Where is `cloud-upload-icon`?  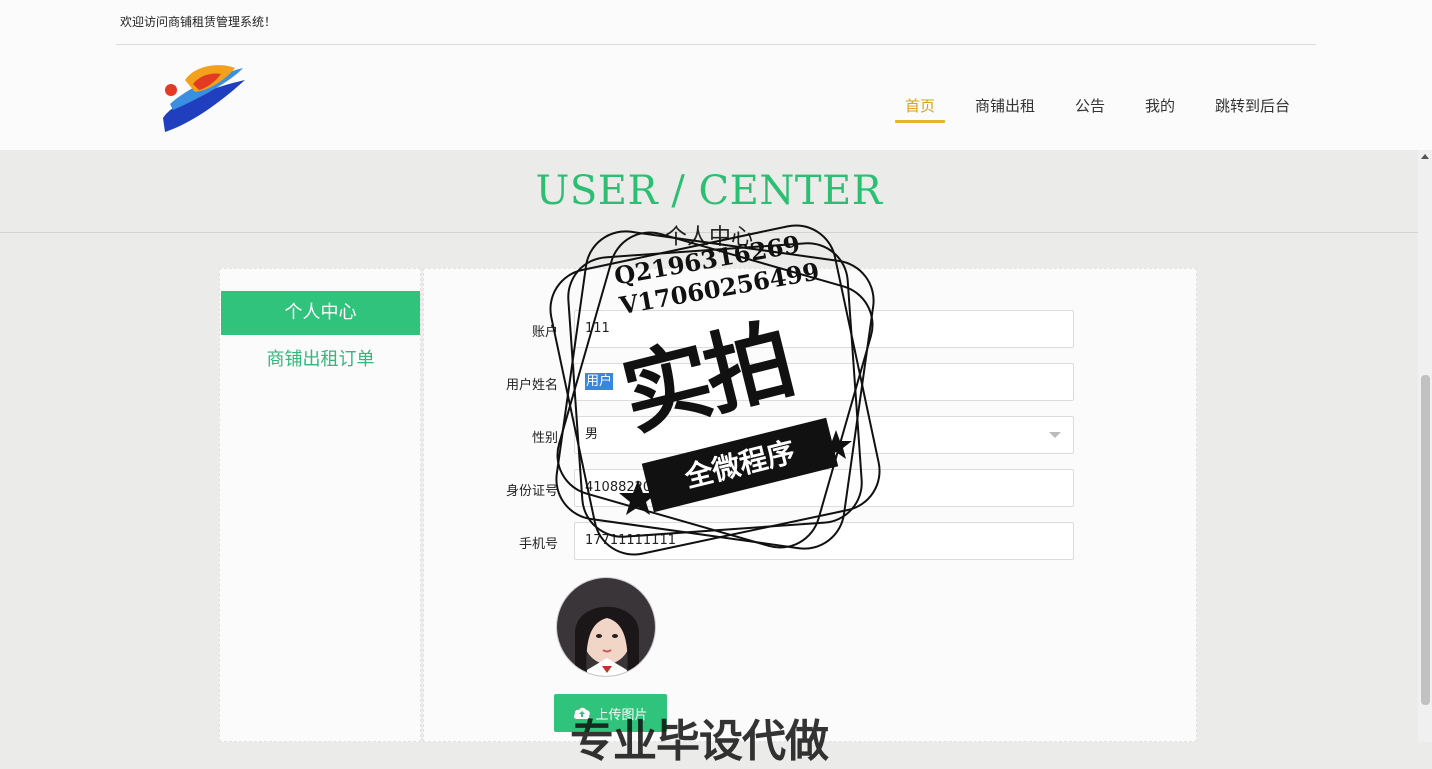 cloud-upload-icon is located at coordinates (582, 713).